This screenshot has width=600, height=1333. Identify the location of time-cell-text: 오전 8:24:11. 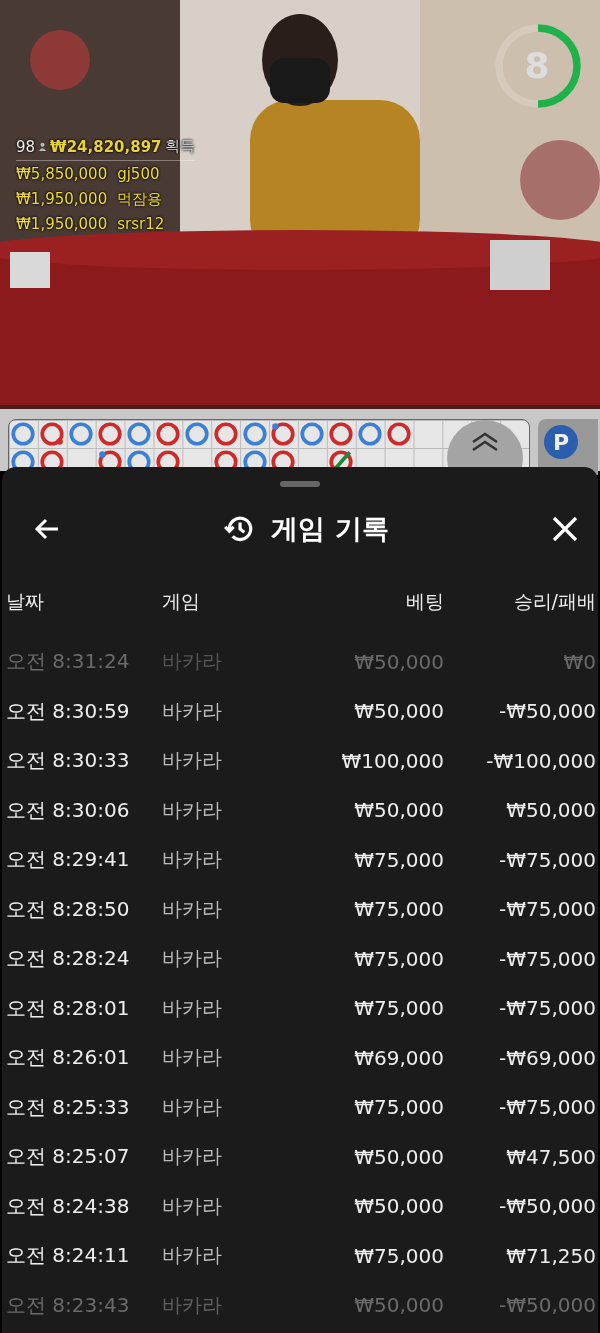
(68, 1256).